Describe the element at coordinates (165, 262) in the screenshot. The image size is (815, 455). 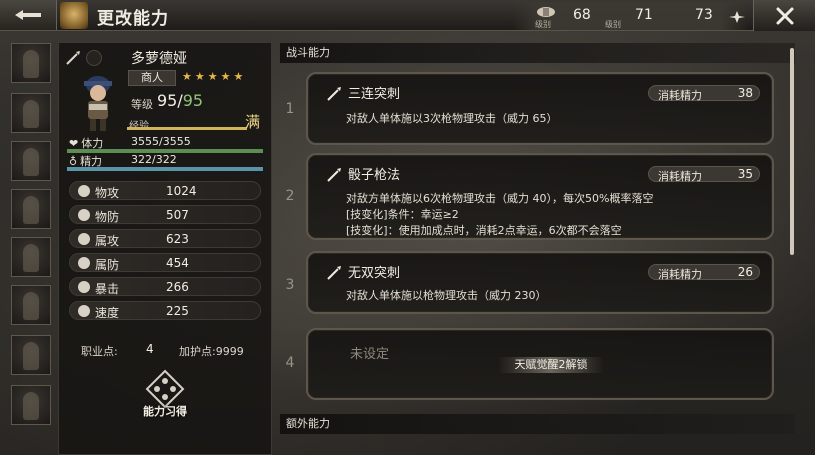
I see `stat-row-elem-def: 属防 454` at that location.